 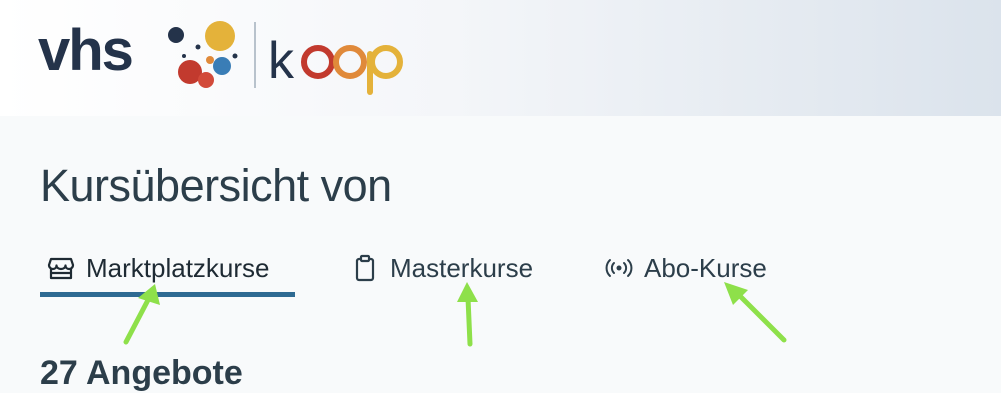 I want to click on tab-marktplatzkurse: Marktplatzkurse, so click(x=158, y=268).